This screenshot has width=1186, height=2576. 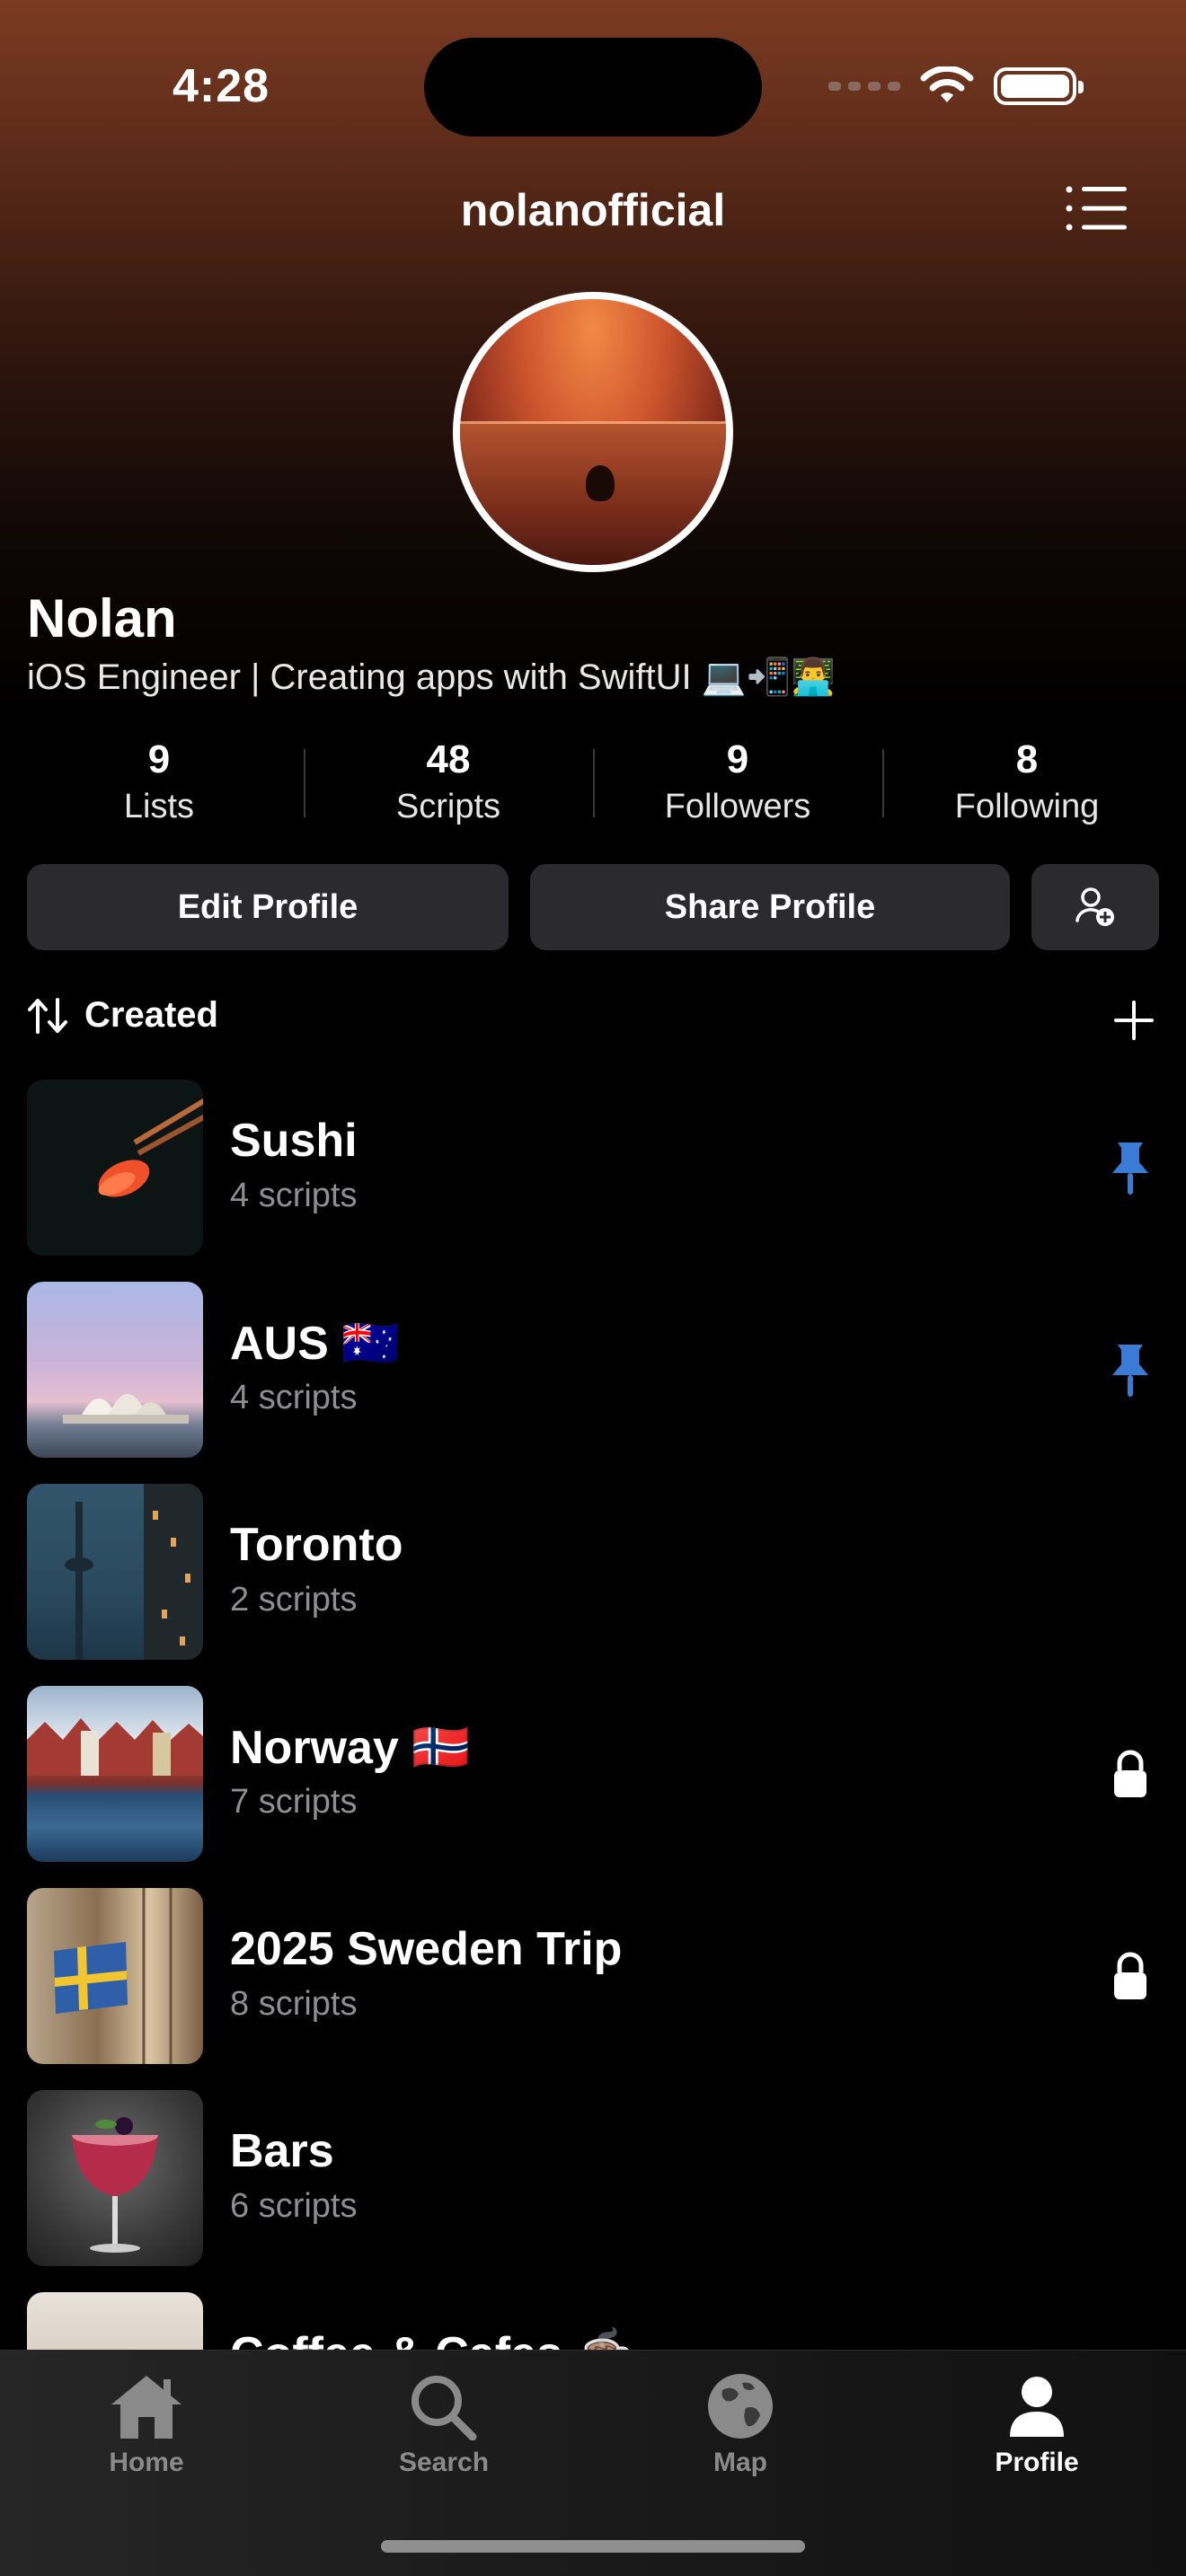 What do you see at coordinates (593, 1976) in the screenshot?
I see `list-item: 2025 Sweden Trip 8 scripts` at bounding box center [593, 1976].